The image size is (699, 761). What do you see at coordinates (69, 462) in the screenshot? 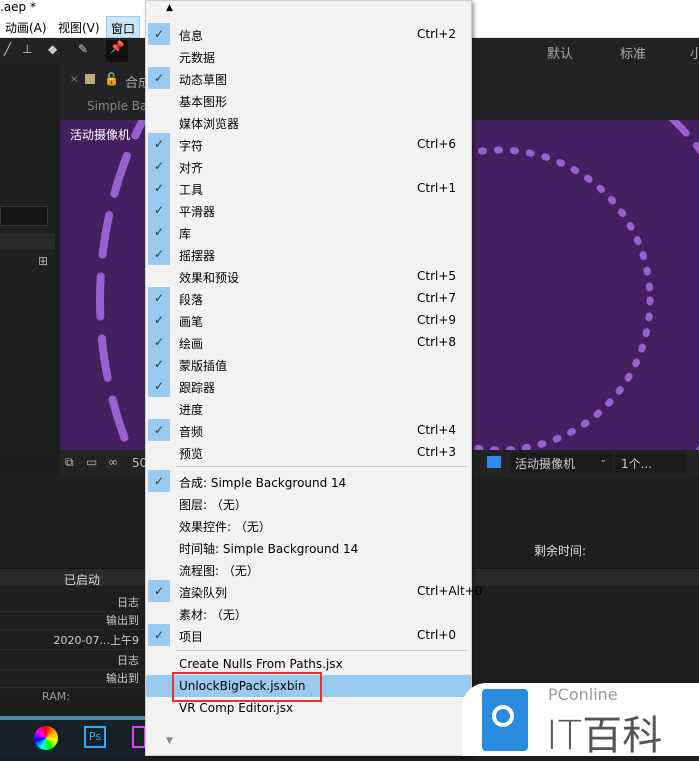
I see `snapshot-icon: ⧉` at bounding box center [69, 462].